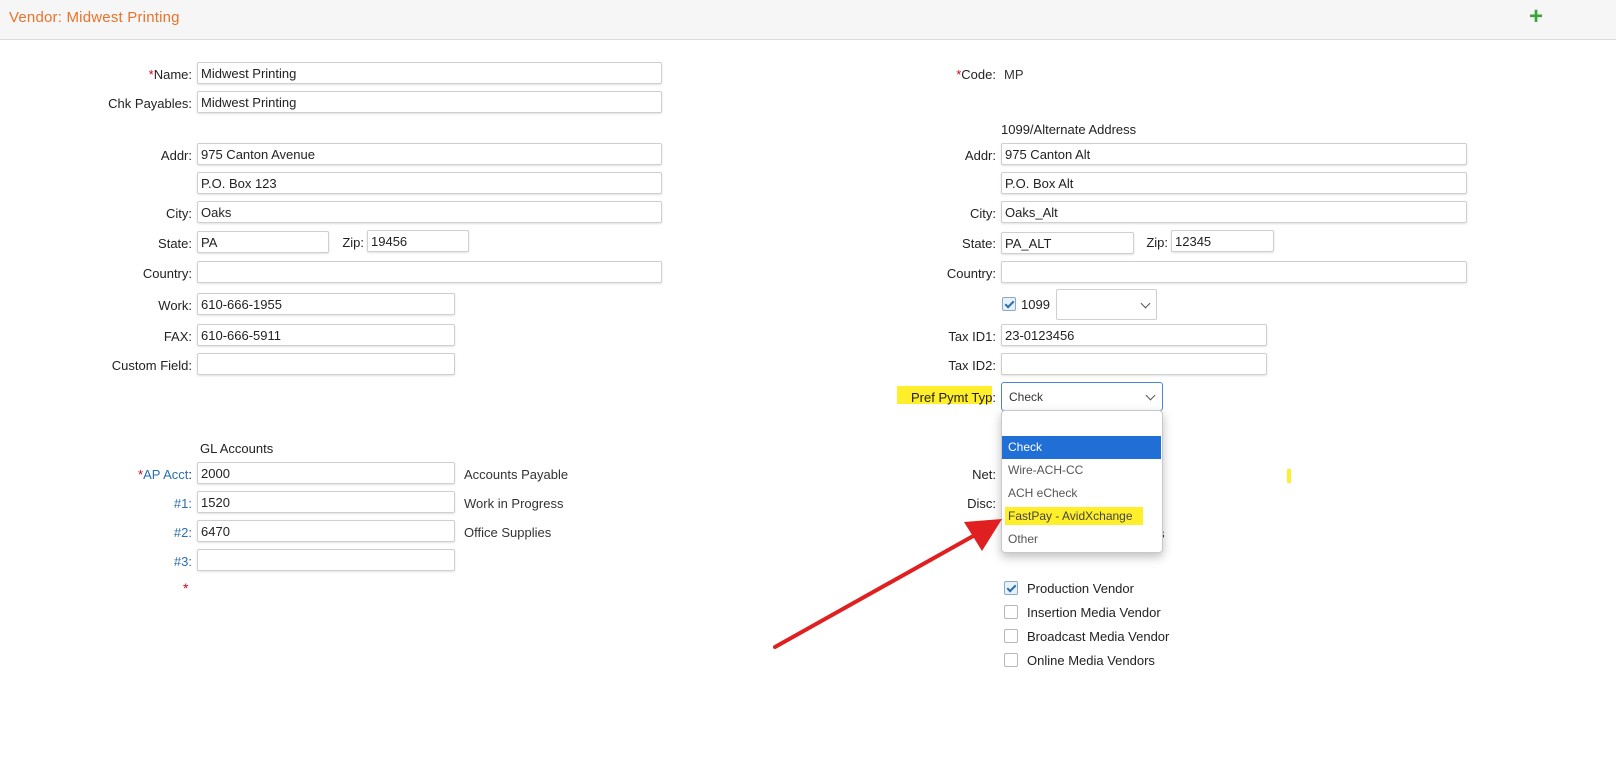 This screenshot has width=1616, height=777. I want to click on alt-zip-label: Zip:, so click(1157, 242).